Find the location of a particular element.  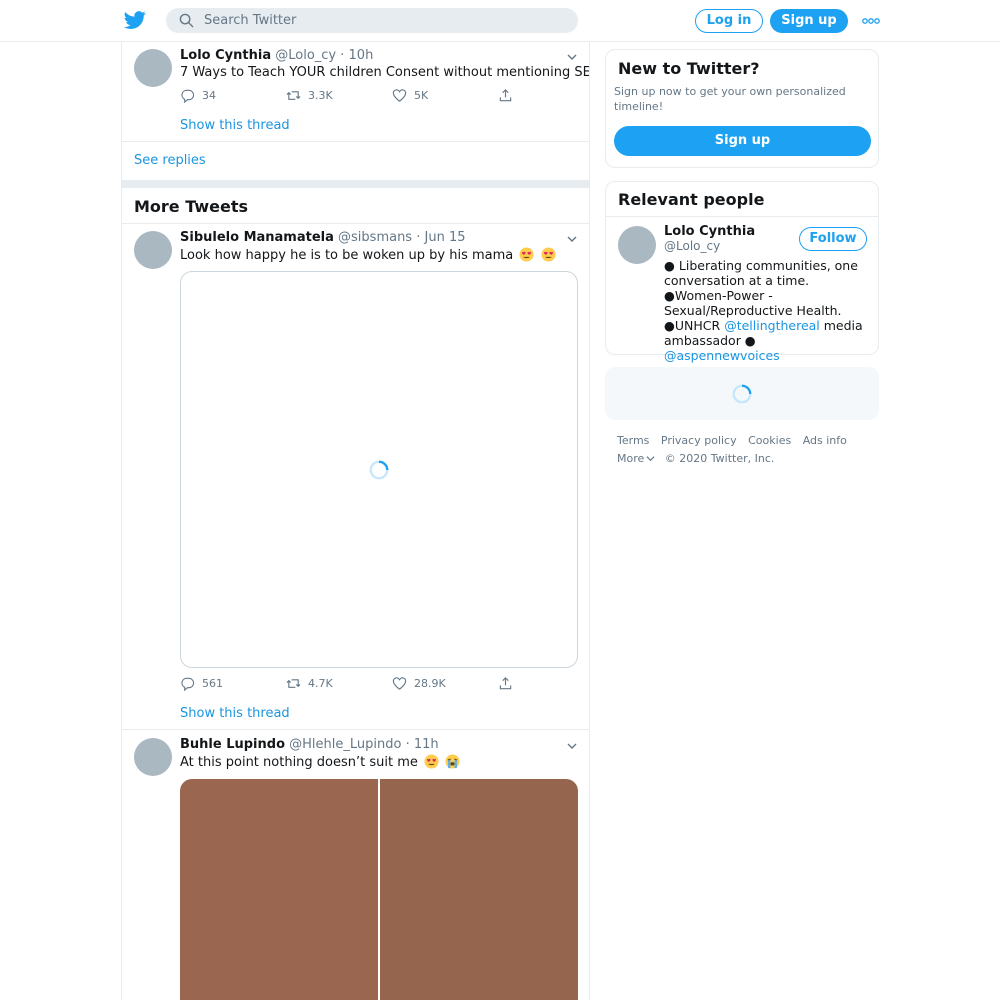

tweet-actions: 561 4.7K 28.9K is located at coordinates (350, 684).